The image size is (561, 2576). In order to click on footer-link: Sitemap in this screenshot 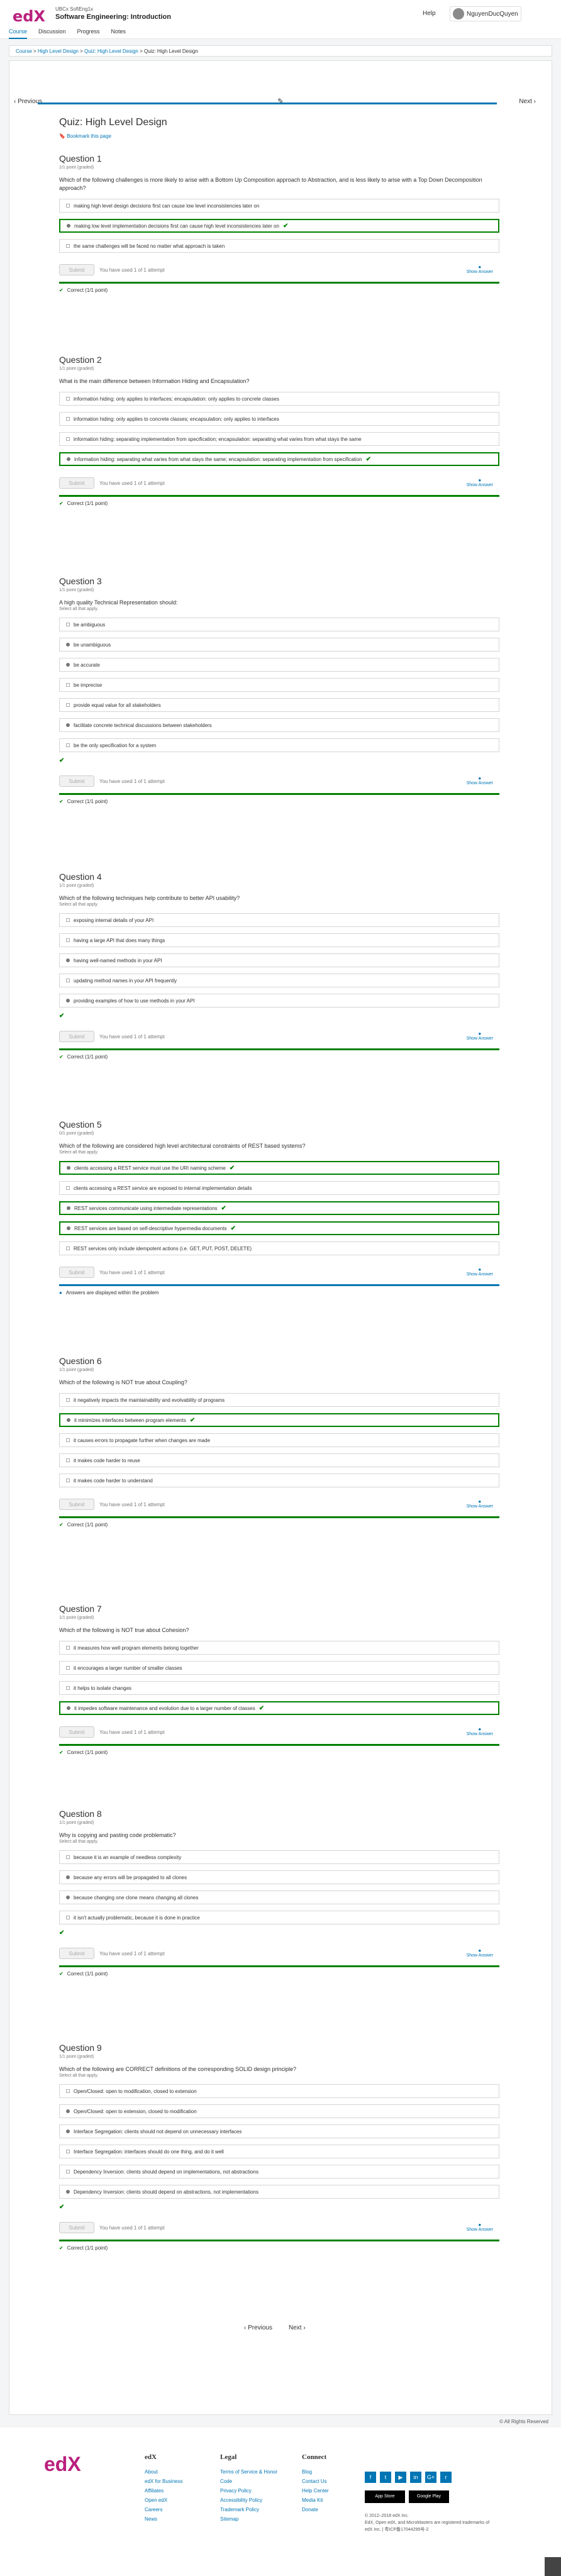, I will do `click(254, 2519)`.